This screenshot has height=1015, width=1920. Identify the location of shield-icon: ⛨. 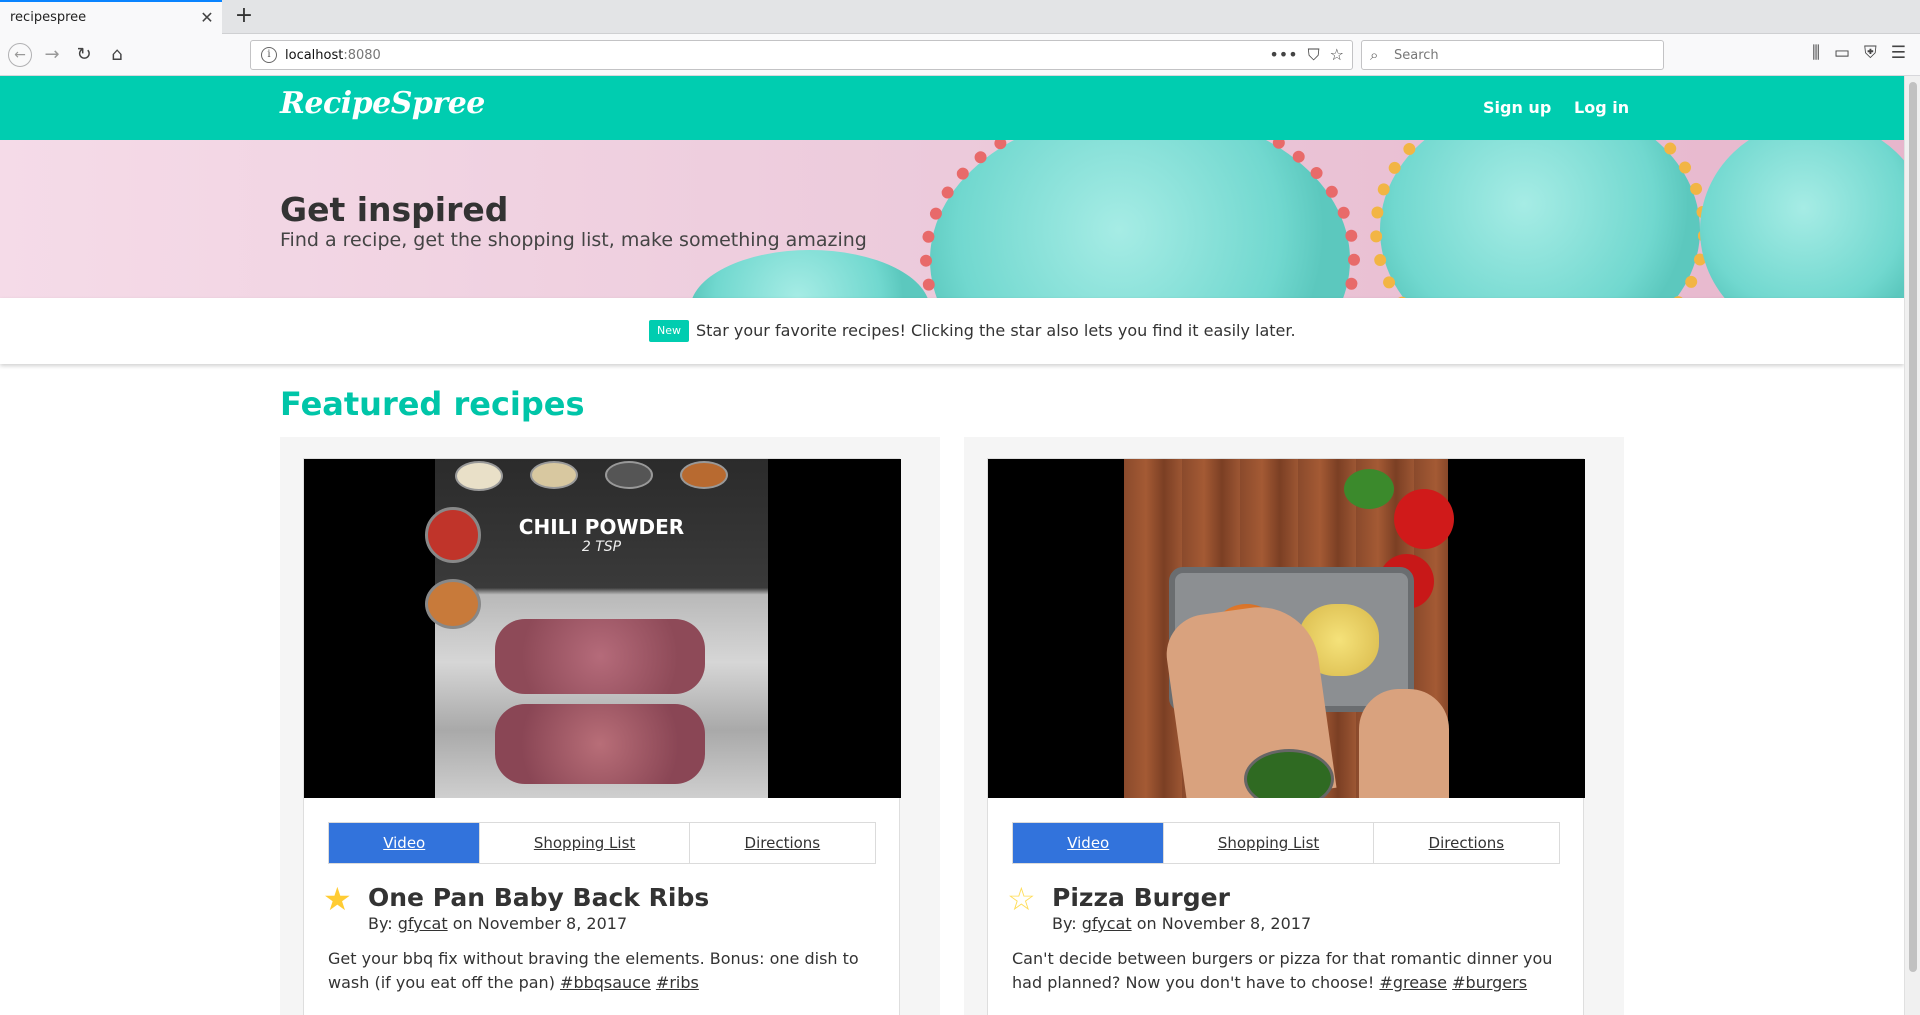
(1870, 53).